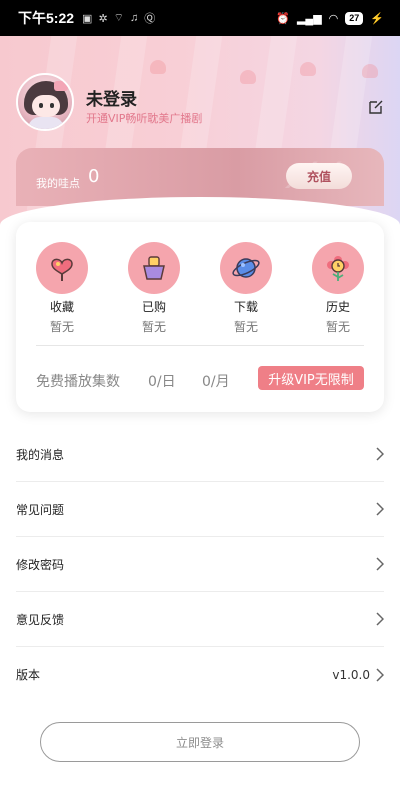  Describe the element at coordinates (309, 18) in the screenshot. I see `cellular-signal-icon: ▂▄▆` at that location.